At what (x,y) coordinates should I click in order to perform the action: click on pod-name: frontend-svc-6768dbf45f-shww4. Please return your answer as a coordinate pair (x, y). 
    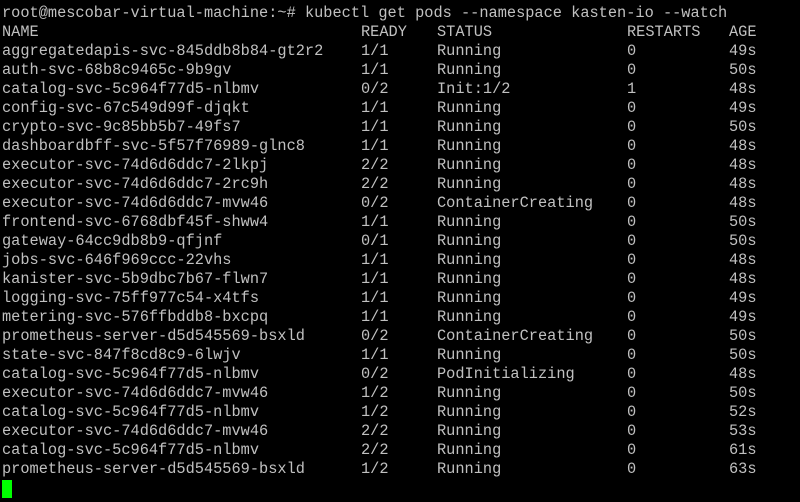
    Looking at the image, I should click on (135, 222).